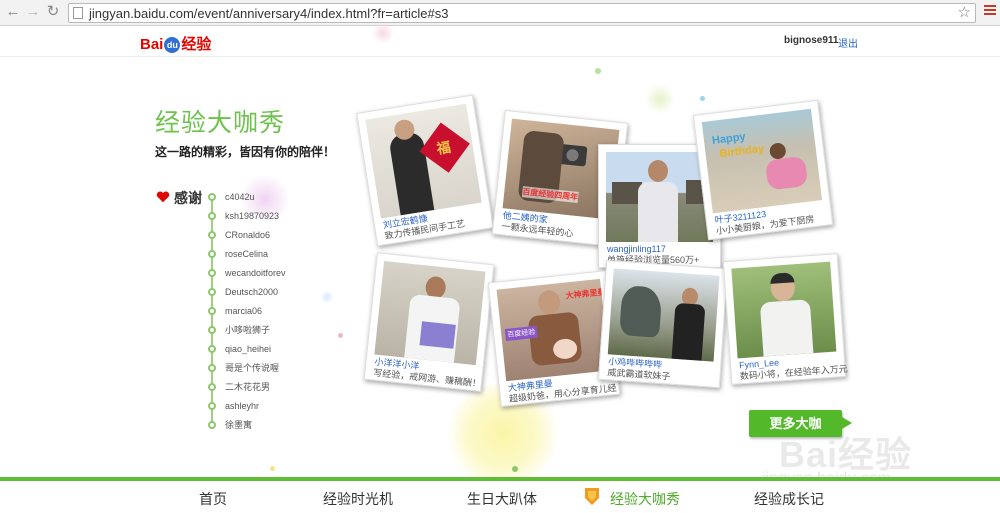  I want to click on nav-item-birthday-party: 生日大趴体, so click(502, 499).